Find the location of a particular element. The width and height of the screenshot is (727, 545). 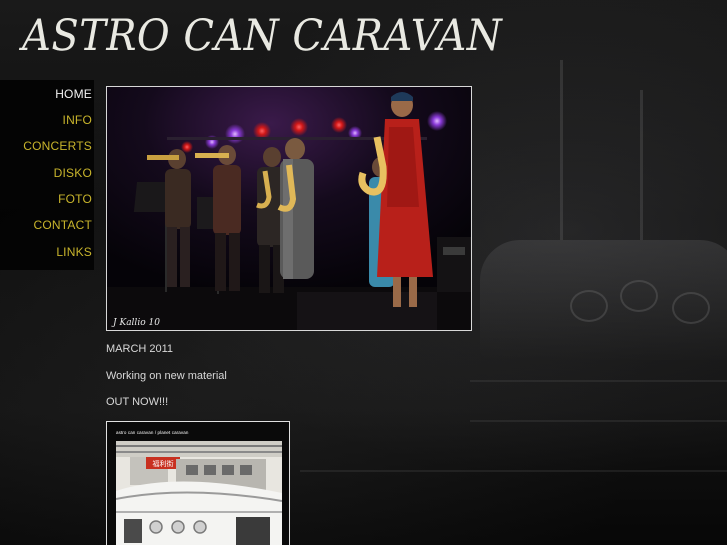

background-boat-hull is located at coordinates (603, 300).